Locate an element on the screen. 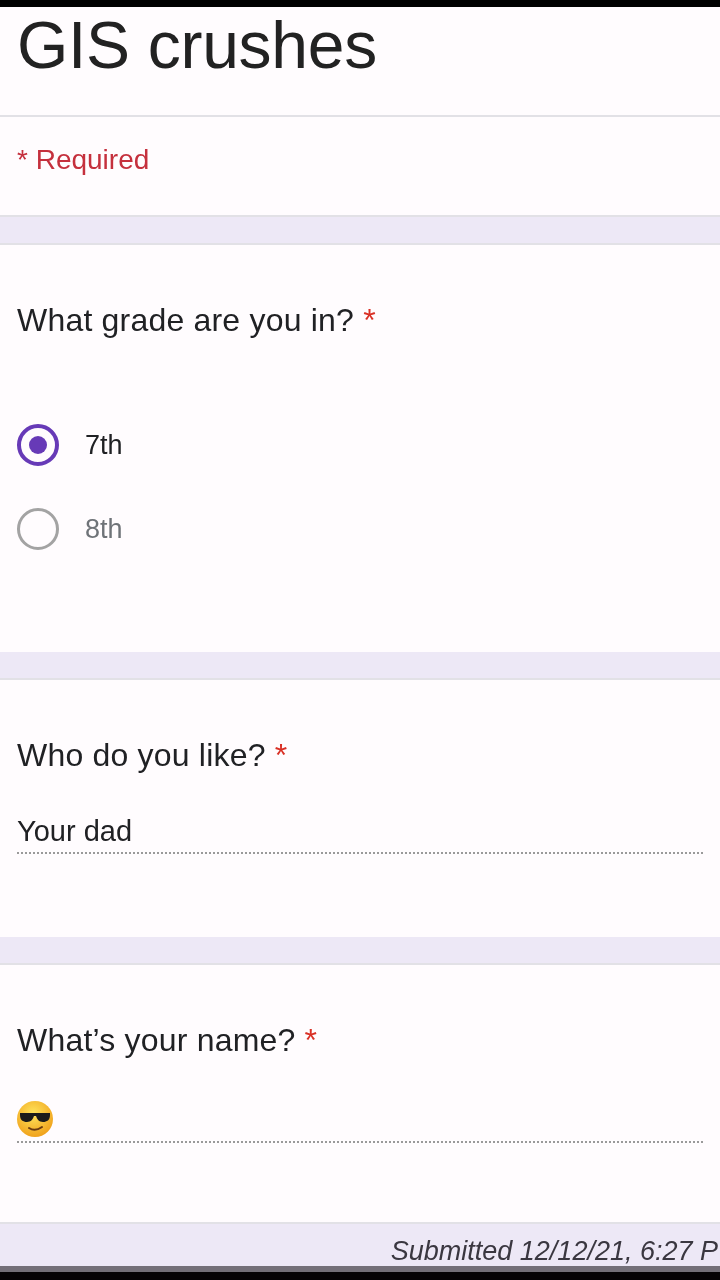  required-note: * Required is located at coordinates (83, 160).